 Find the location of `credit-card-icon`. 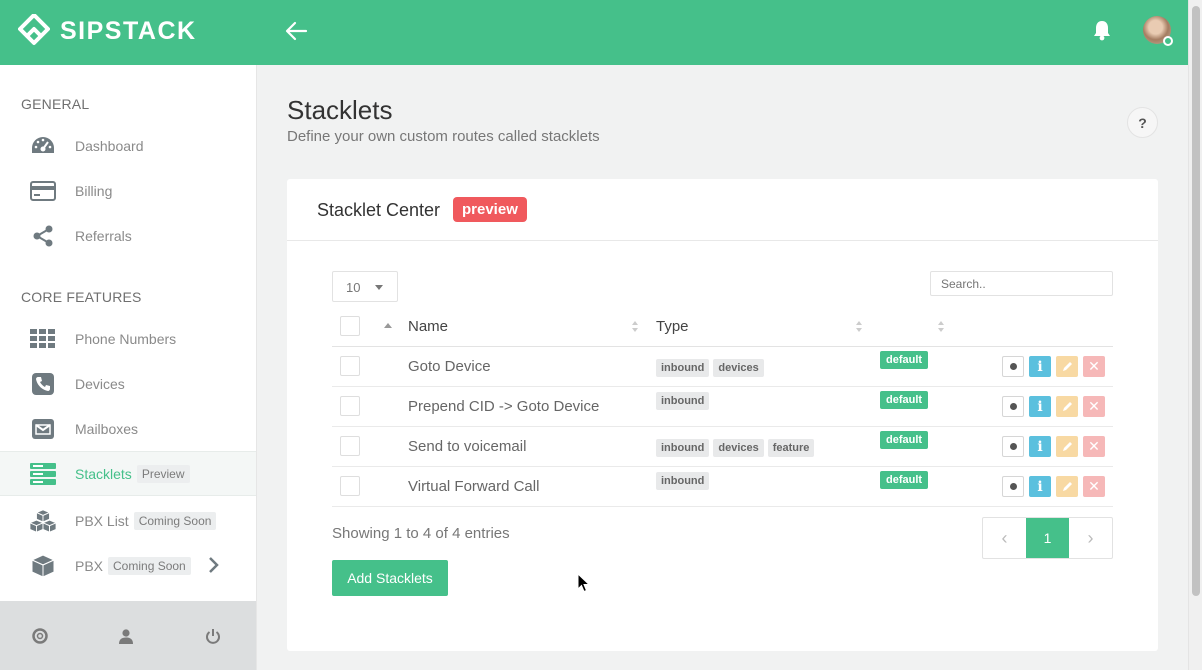

credit-card-icon is located at coordinates (43, 191).